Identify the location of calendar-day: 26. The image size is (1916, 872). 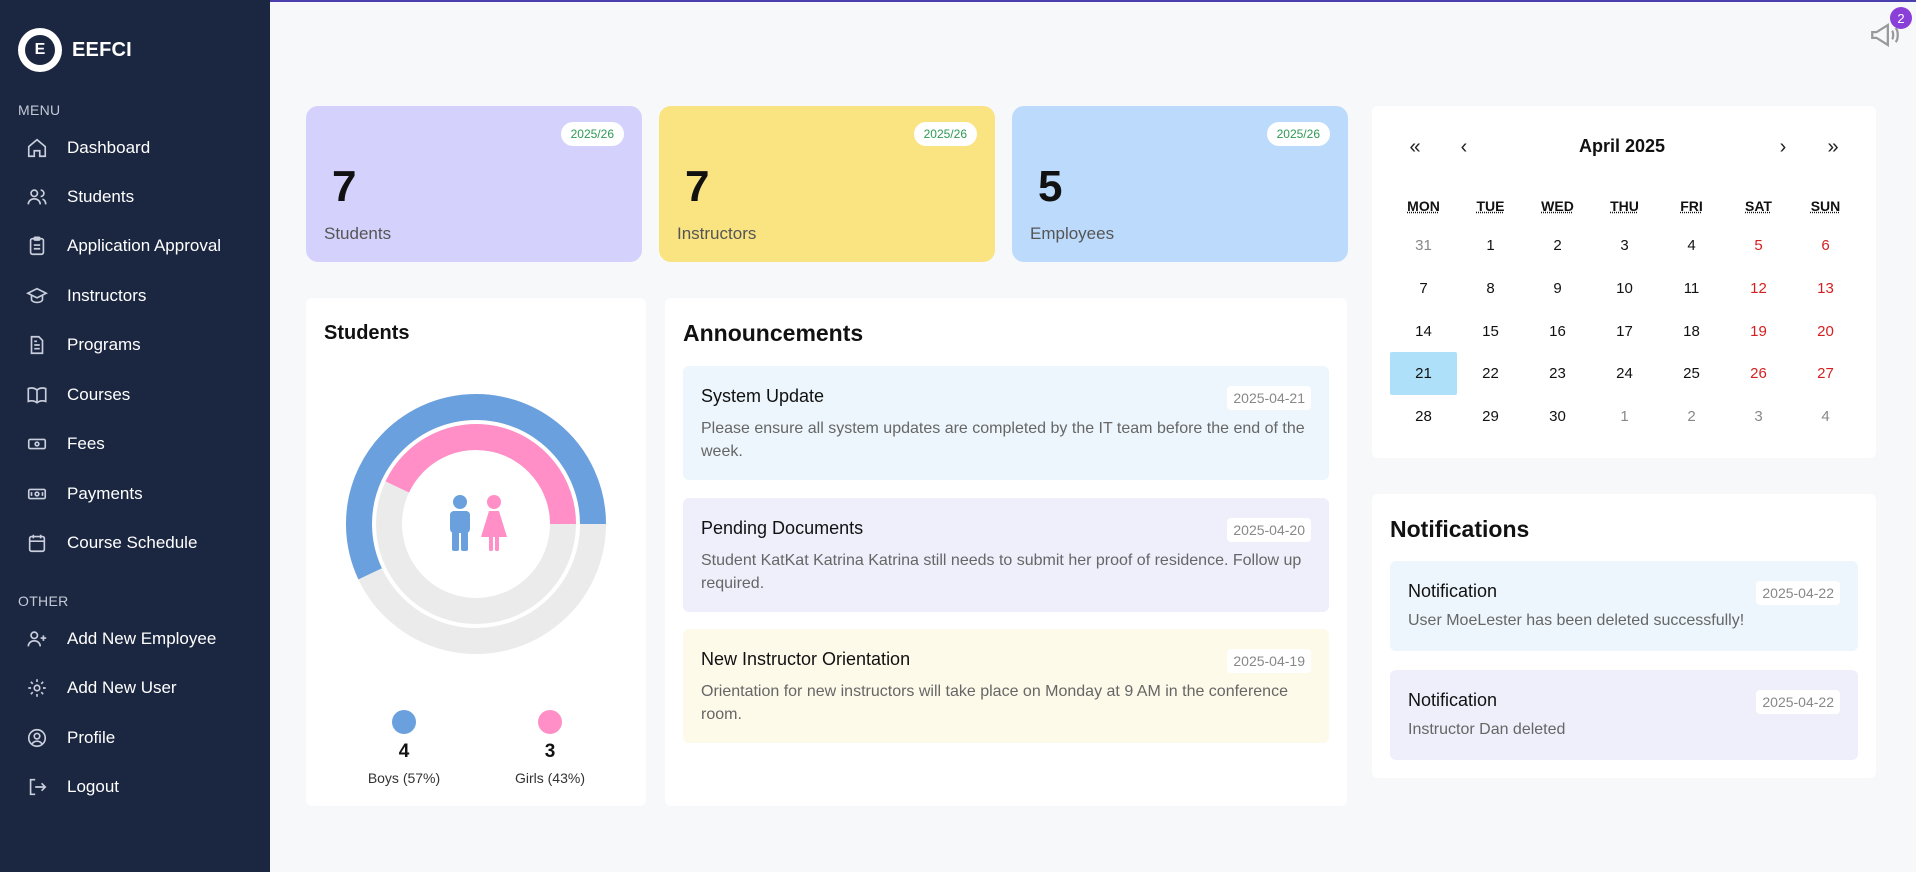
(1758, 373).